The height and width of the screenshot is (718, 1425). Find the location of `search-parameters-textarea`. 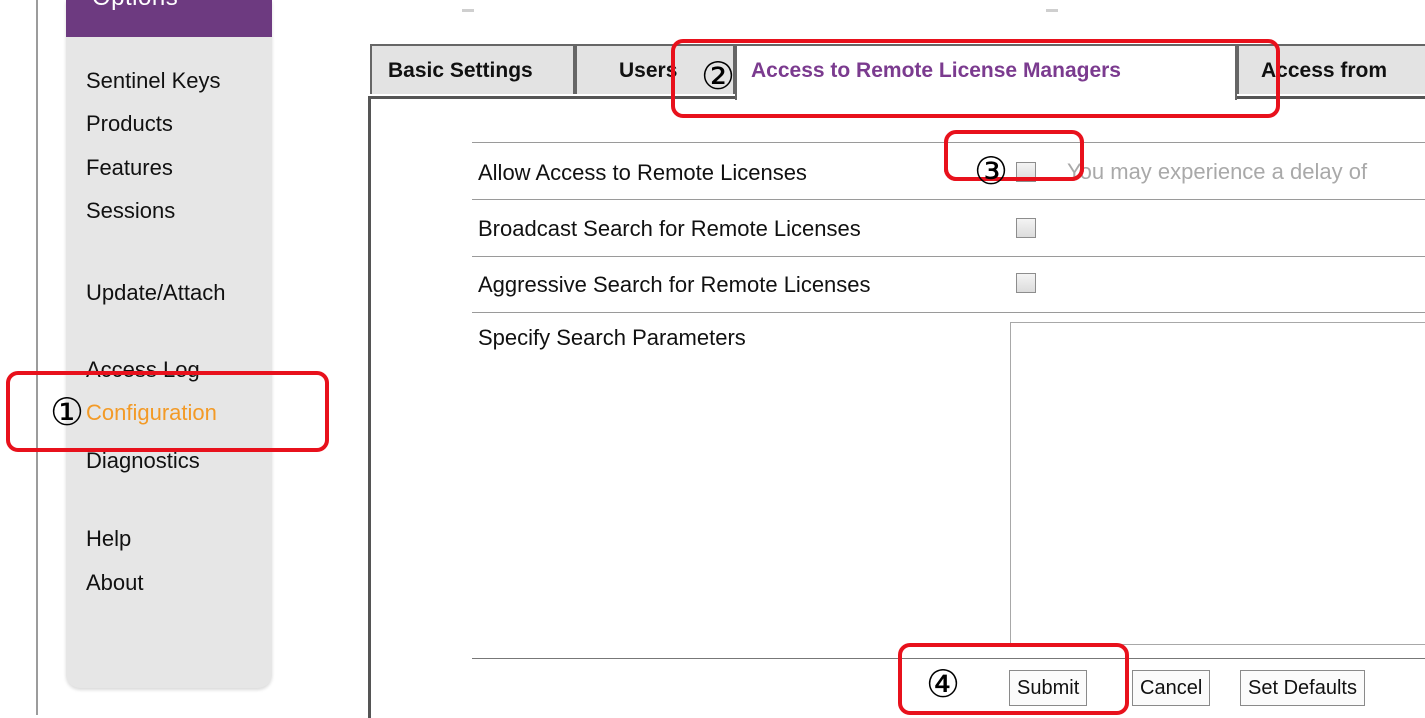

search-parameters-textarea is located at coordinates (1217, 483).